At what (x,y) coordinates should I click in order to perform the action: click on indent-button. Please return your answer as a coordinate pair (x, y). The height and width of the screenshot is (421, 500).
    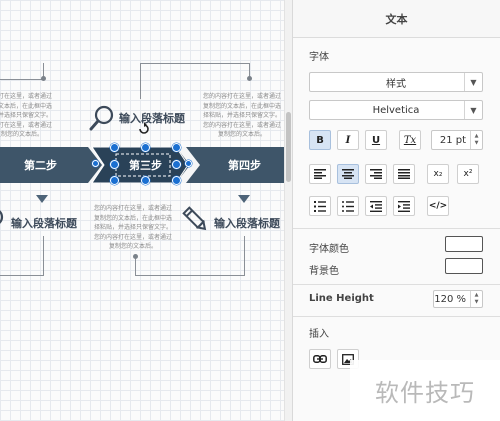
    Looking at the image, I should click on (404, 206).